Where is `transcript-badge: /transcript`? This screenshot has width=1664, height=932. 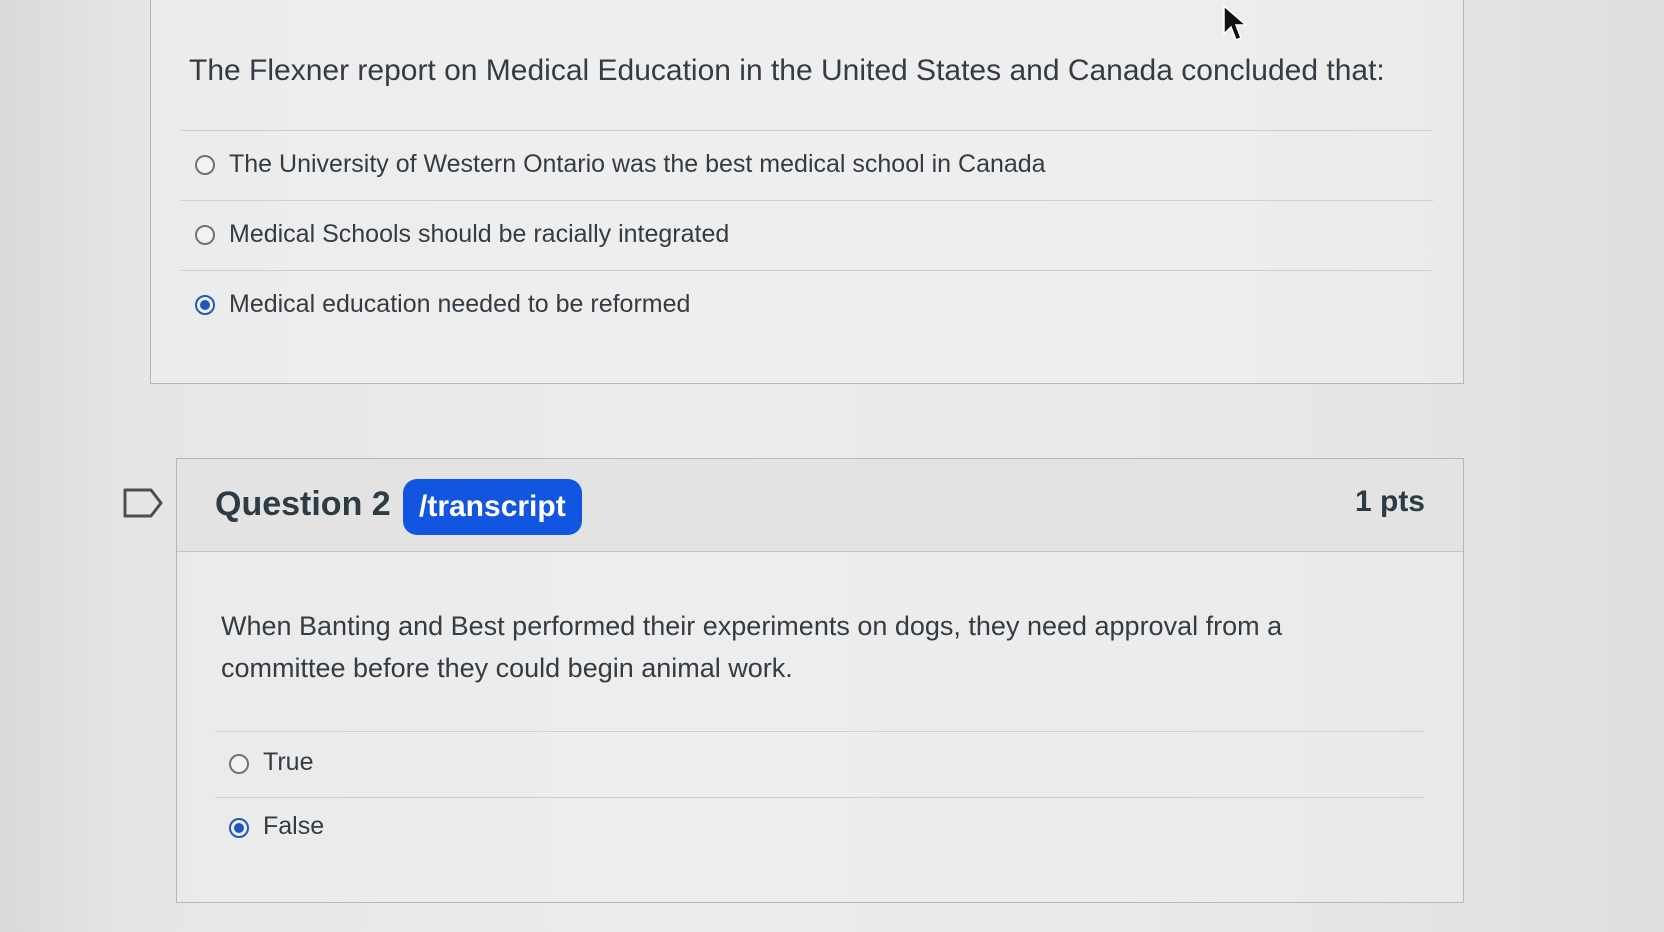
transcript-badge: /transcript is located at coordinates (492, 507).